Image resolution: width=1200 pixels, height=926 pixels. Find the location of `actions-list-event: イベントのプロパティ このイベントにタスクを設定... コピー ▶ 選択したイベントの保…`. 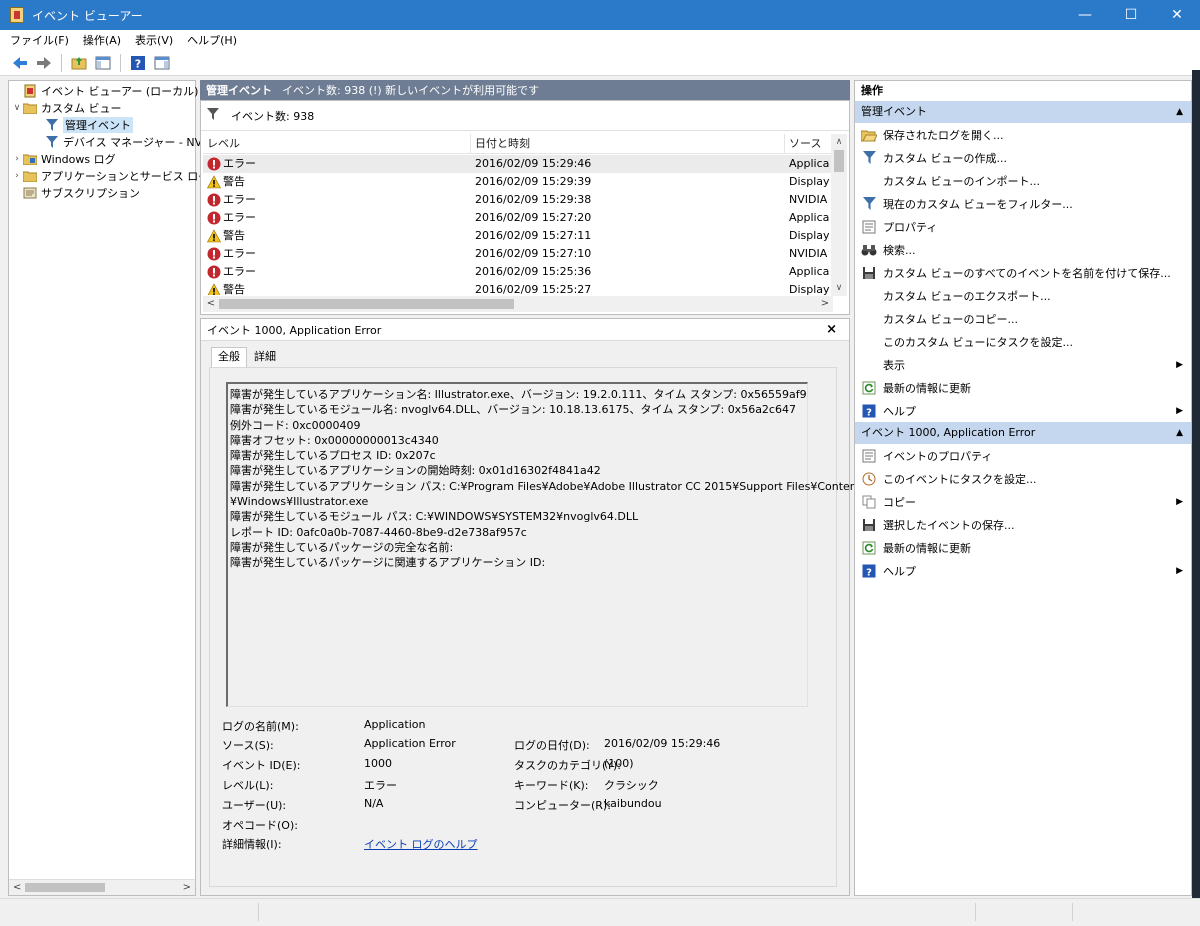

actions-list-event: イベントのプロパティ このイベントにタスクを設定... コピー ▶ 選択したイベントの保… is located at coordinates (1023, 513).